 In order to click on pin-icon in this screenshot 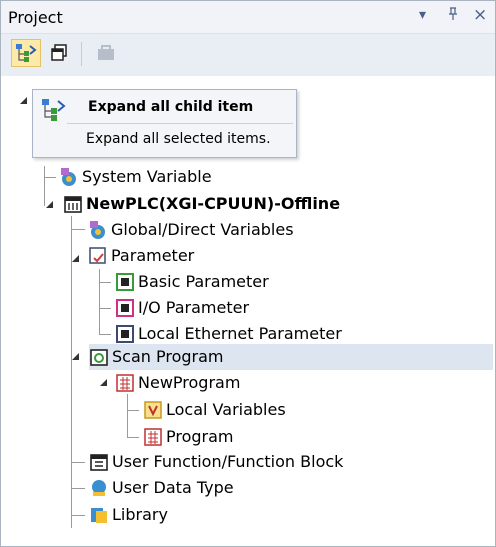, I will do `click(453, 16)`.